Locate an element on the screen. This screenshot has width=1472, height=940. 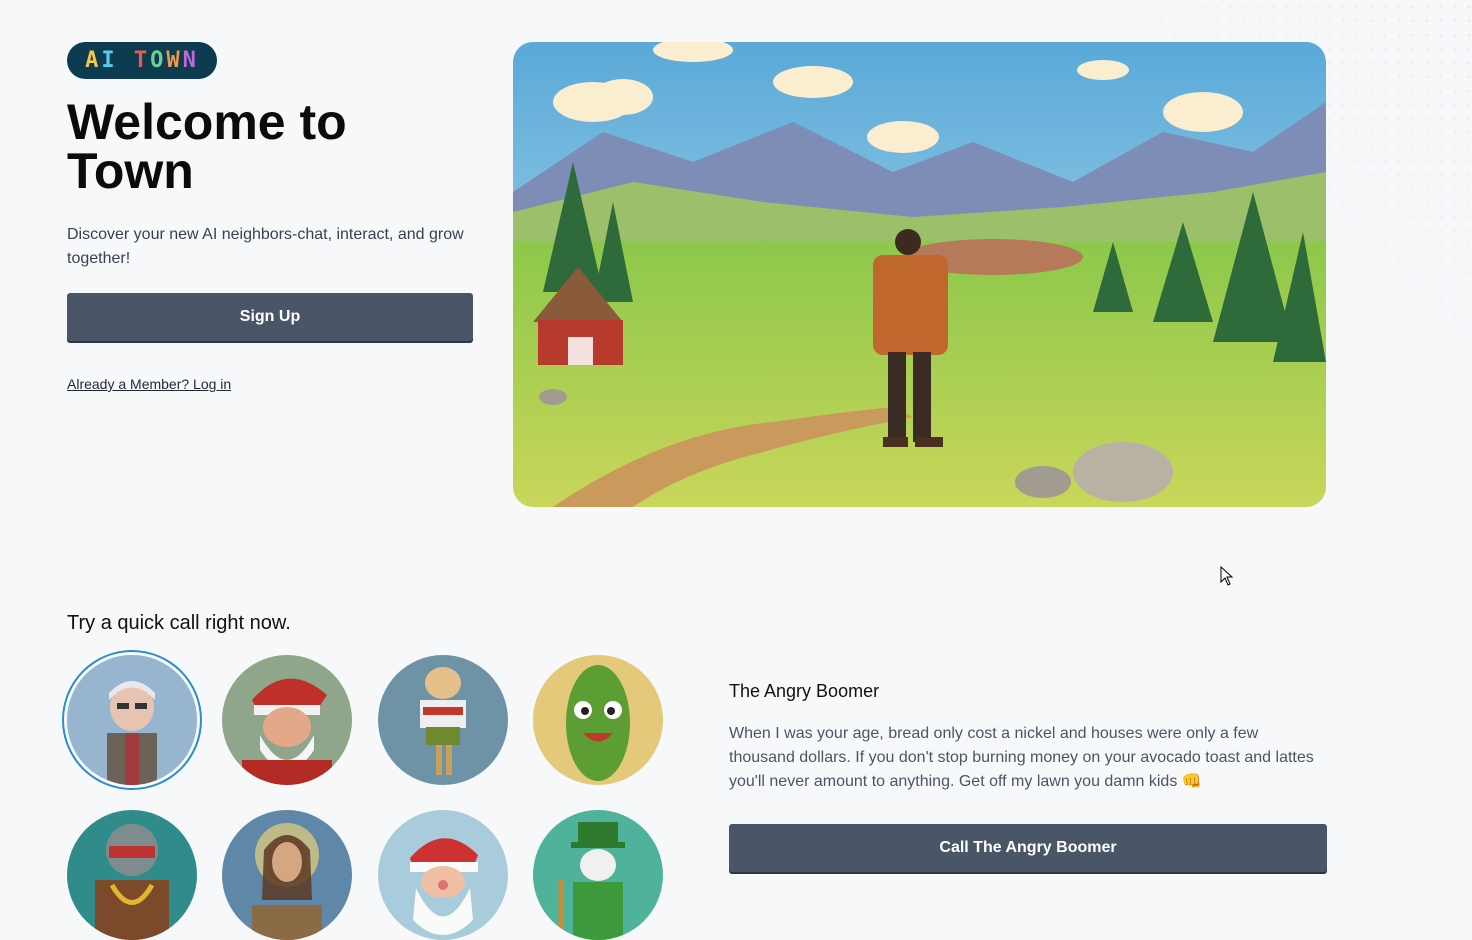
pickle-portrait-icon is located at coordinates (598, 720).